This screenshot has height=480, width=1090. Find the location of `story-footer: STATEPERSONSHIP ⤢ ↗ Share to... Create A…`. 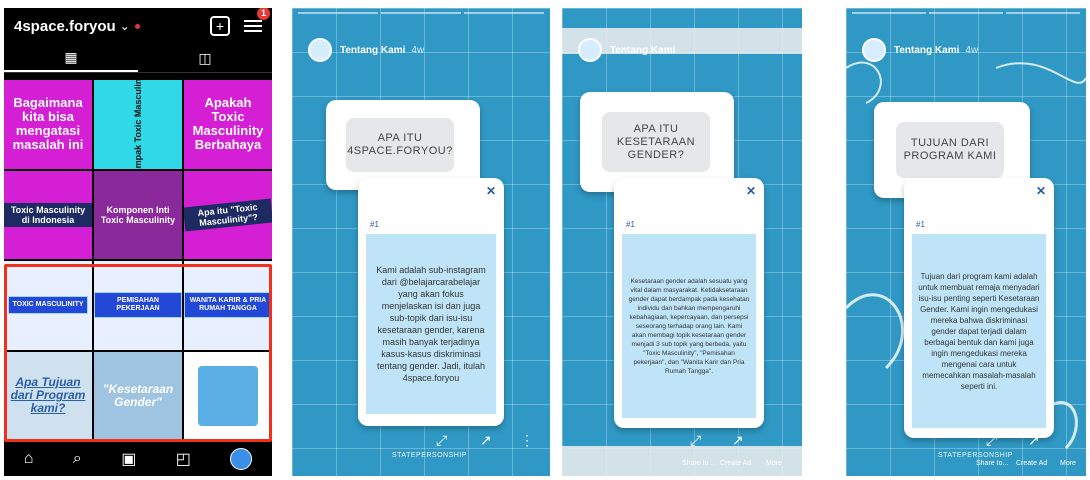

story-footer: STATEPERSONSHIP ⤢ ↗ Share to... Create A… is located at coordinates (1007, 449).